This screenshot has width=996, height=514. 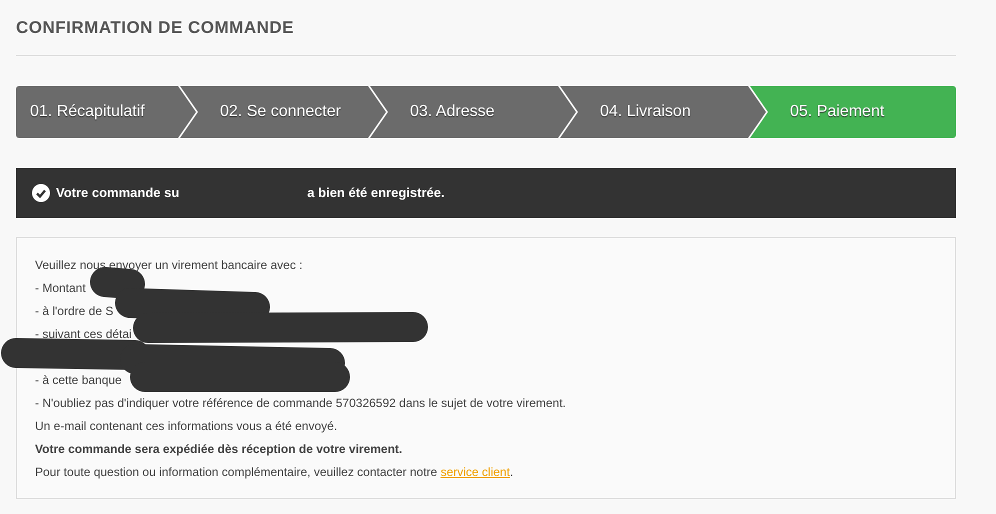 I want to click on step-tab: 04. Livraison, so click(x=663, y=112).